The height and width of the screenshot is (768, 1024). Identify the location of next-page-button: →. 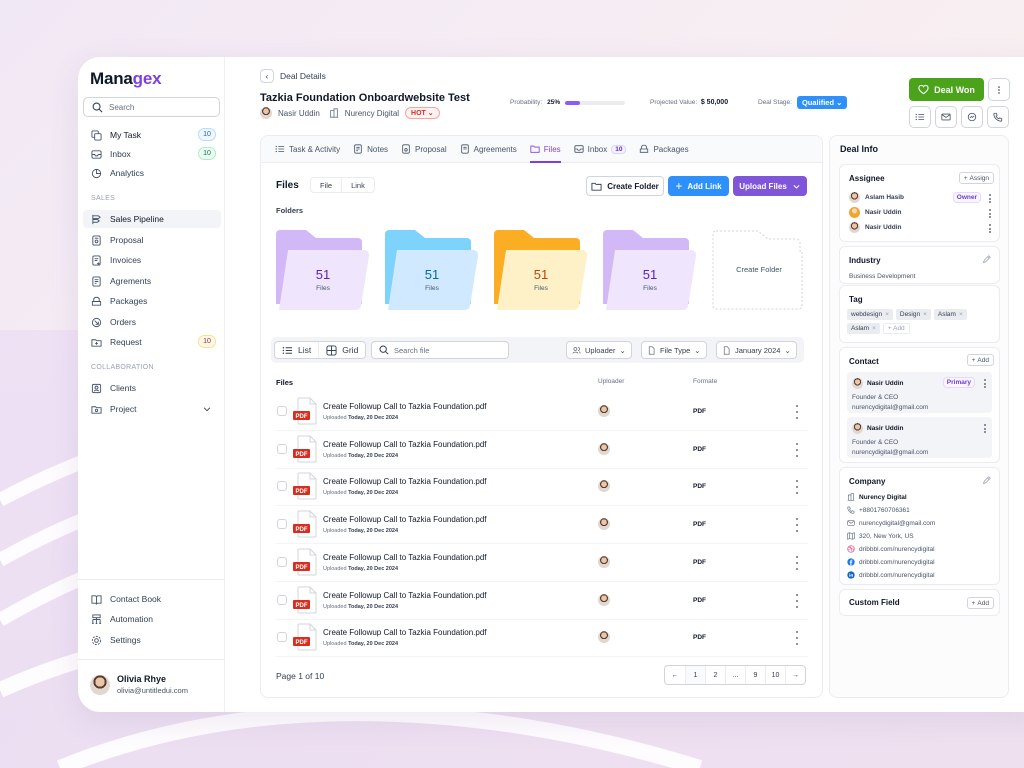
(795, 675).